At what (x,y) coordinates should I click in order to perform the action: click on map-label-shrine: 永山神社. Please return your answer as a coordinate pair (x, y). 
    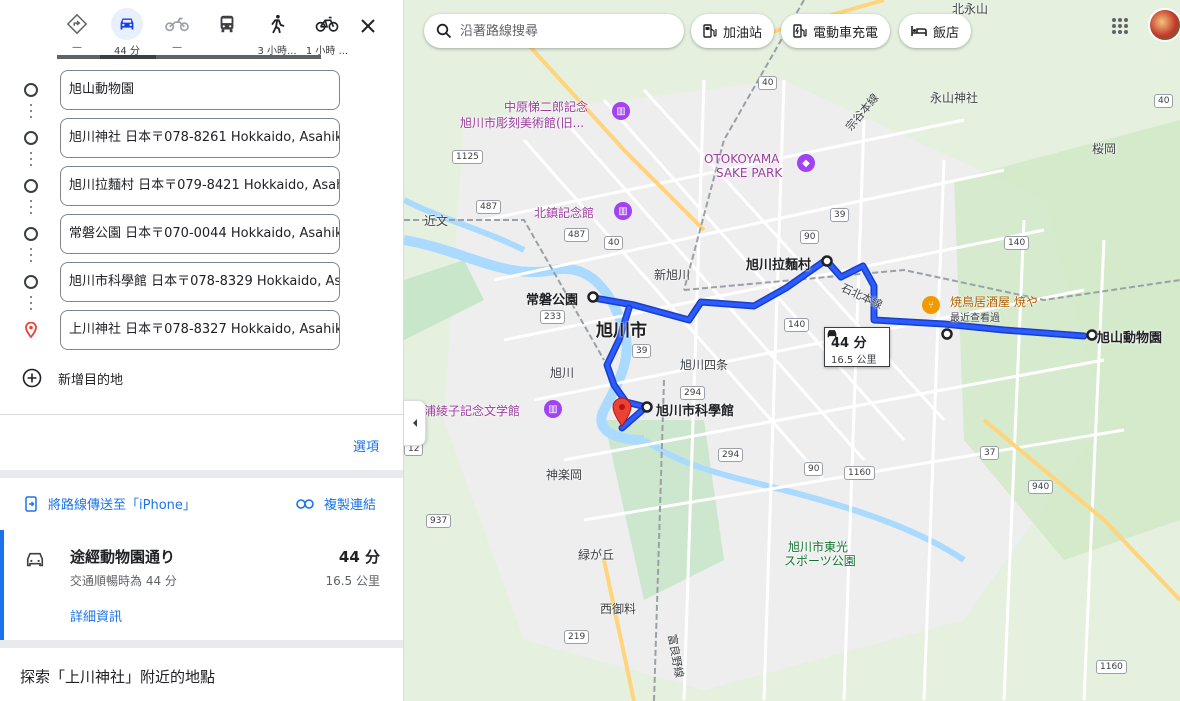
    Looking at the image, I should click on (954, 97).